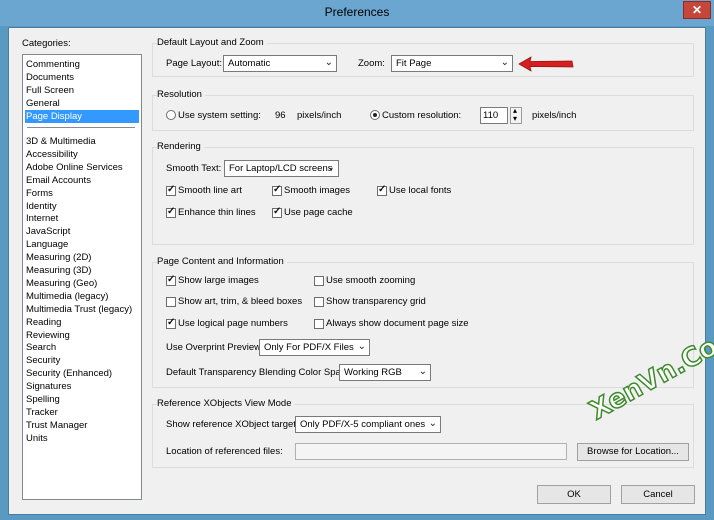  I want to click on smooth-images-checkbox: ✓, so click(277, 190).